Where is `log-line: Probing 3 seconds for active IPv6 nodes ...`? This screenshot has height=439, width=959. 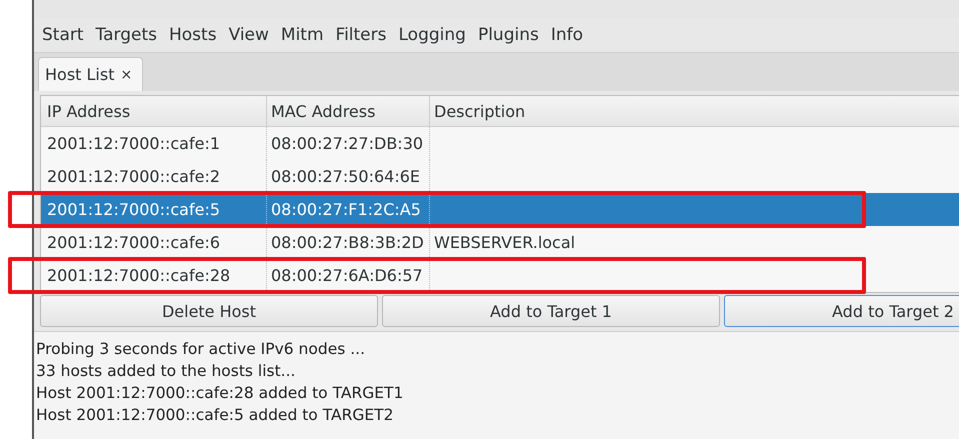
log-line: Probing 3 seconds for active IPv6 nodes ... is located at coordinates (201, 349).